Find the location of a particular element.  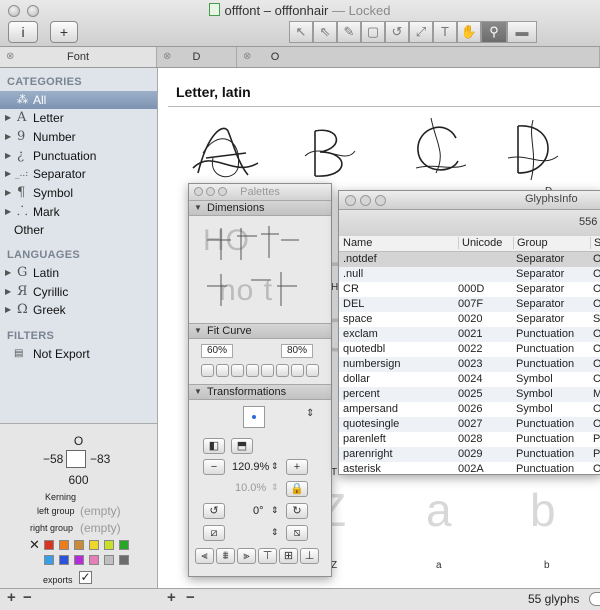

rotate-field: 0° is located at coordinates (258, 511).